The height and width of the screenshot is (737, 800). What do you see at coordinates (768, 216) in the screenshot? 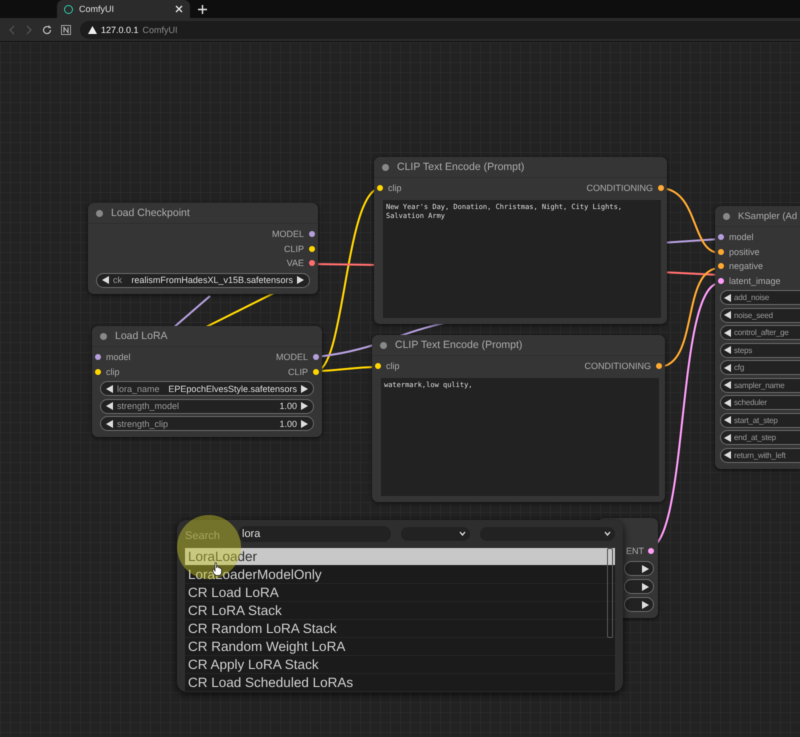
I see `node-title: KSampler (Ad` at bounding box center [768, 216].